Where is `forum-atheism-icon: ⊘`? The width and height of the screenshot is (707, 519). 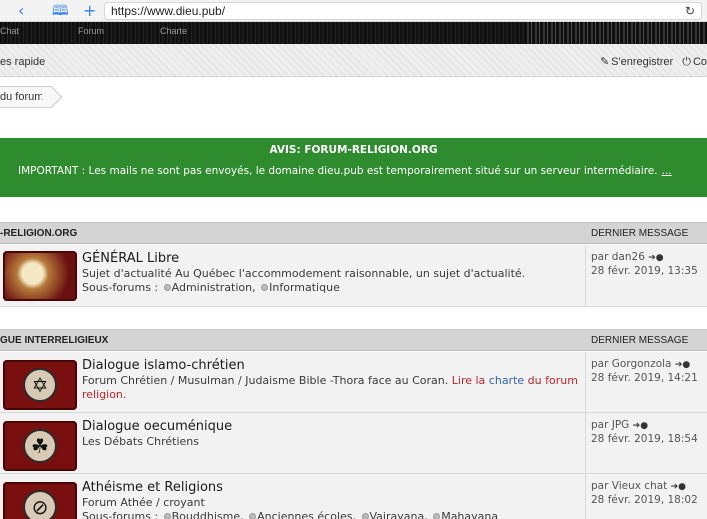
forum-atheism-icon: ⊘ is located at coordinates (40, 500).